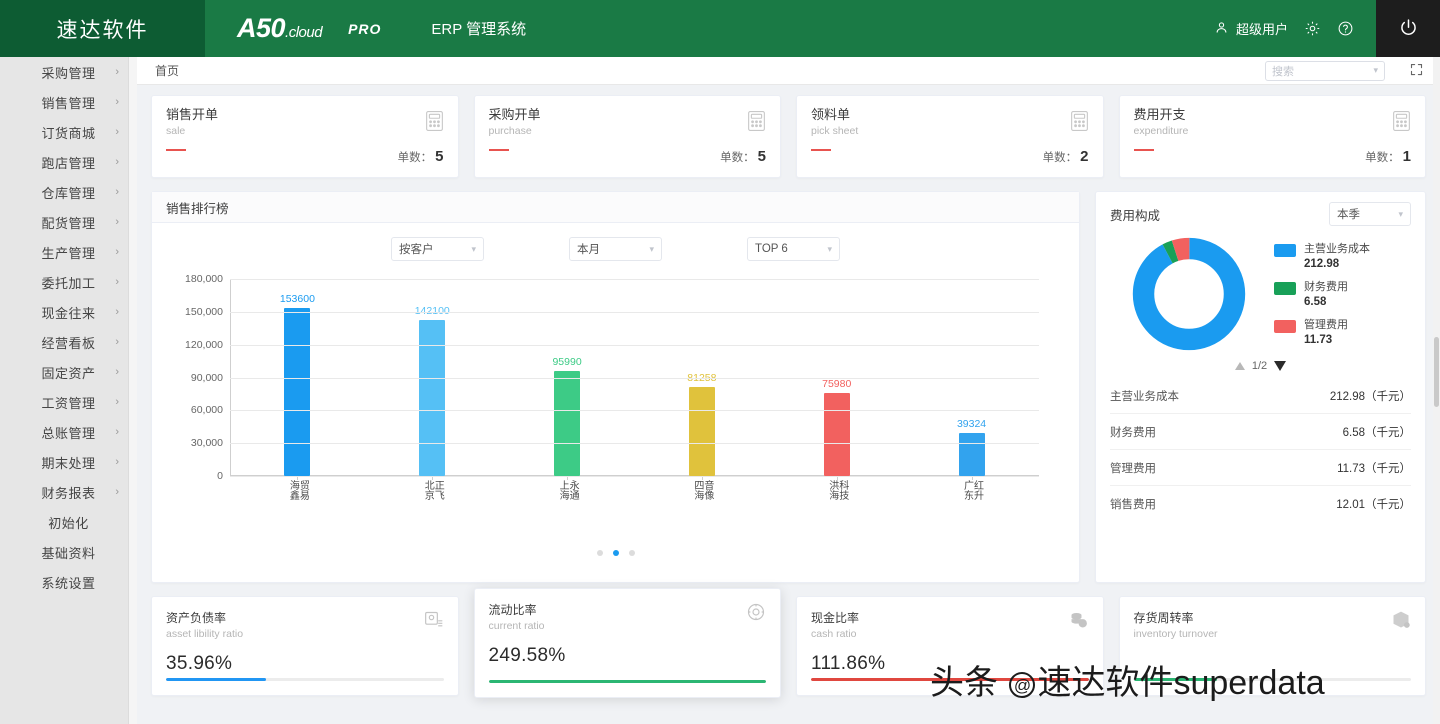 The image size is (1440, 724). Describe the element at coordinates (1260, 468) in the screenshot. I see `expense-row-2: 管理费用 11.73（千元）` at that location.